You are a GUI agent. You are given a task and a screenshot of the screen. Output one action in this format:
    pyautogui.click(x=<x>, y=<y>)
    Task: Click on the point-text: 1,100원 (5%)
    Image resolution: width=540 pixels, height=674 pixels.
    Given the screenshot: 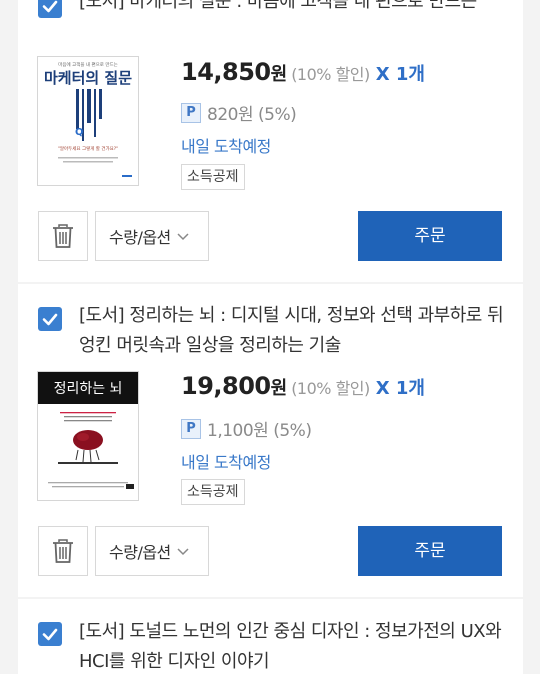 What is the action you would take?
    pyautogui.click(x=259, y=431)
    